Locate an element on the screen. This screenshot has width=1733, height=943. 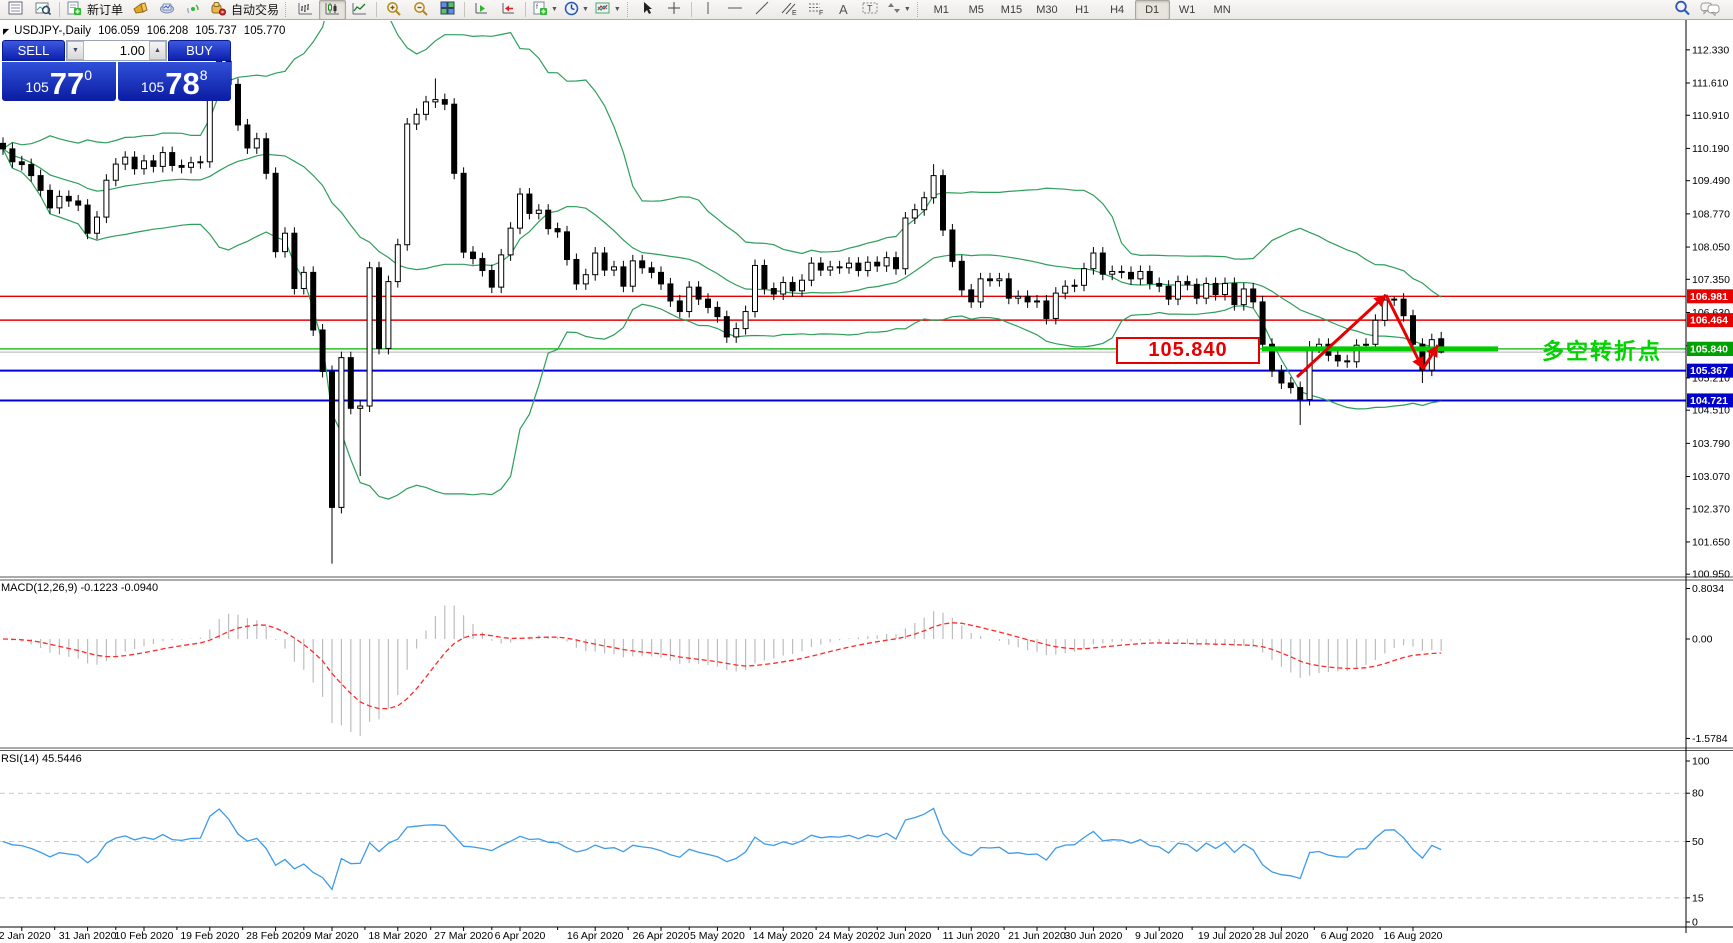
zoom-out-button is located at coordinates (420, 10).